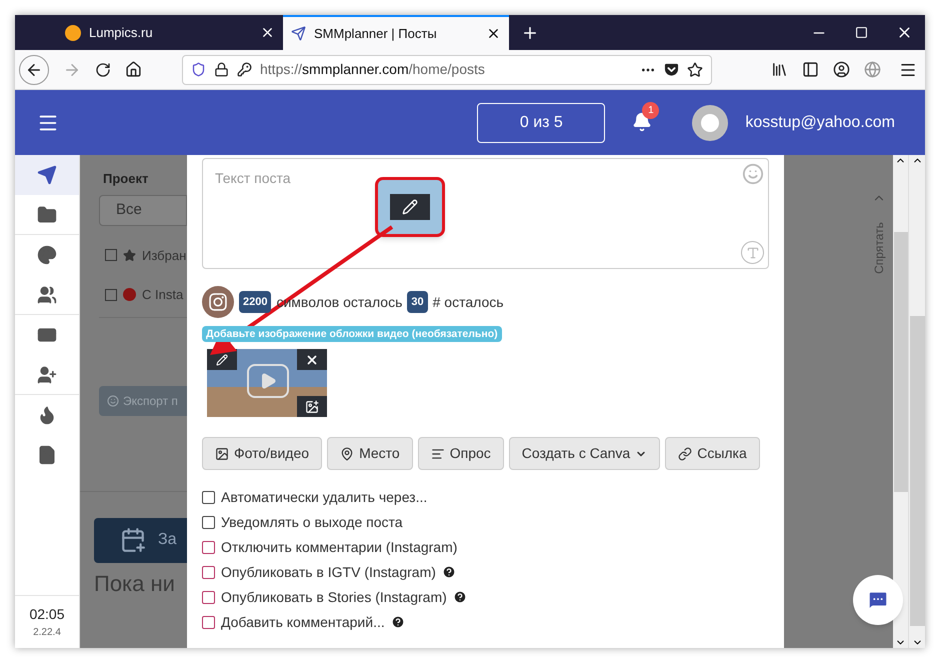  I want to click on project-label: Проект, so click(126, 179).